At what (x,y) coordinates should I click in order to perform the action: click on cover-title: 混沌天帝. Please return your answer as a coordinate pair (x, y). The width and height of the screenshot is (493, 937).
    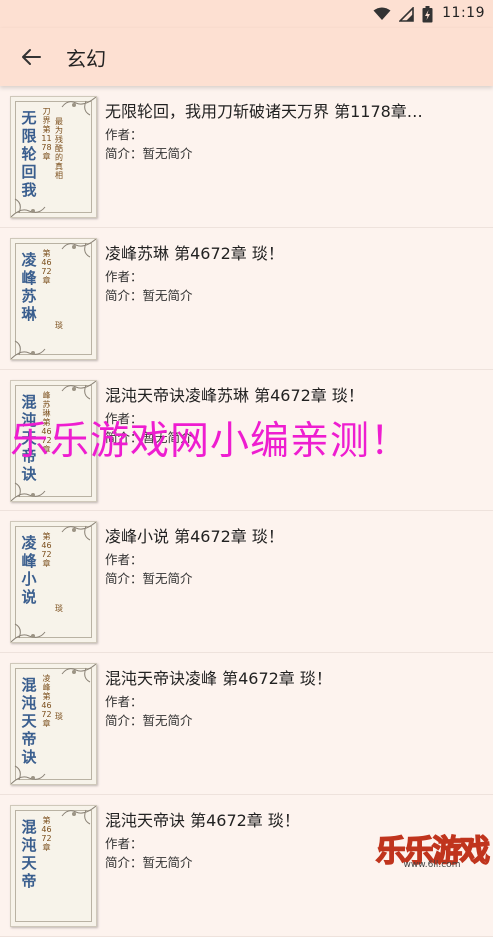
    Looking at the image, I should click on (29, 854).